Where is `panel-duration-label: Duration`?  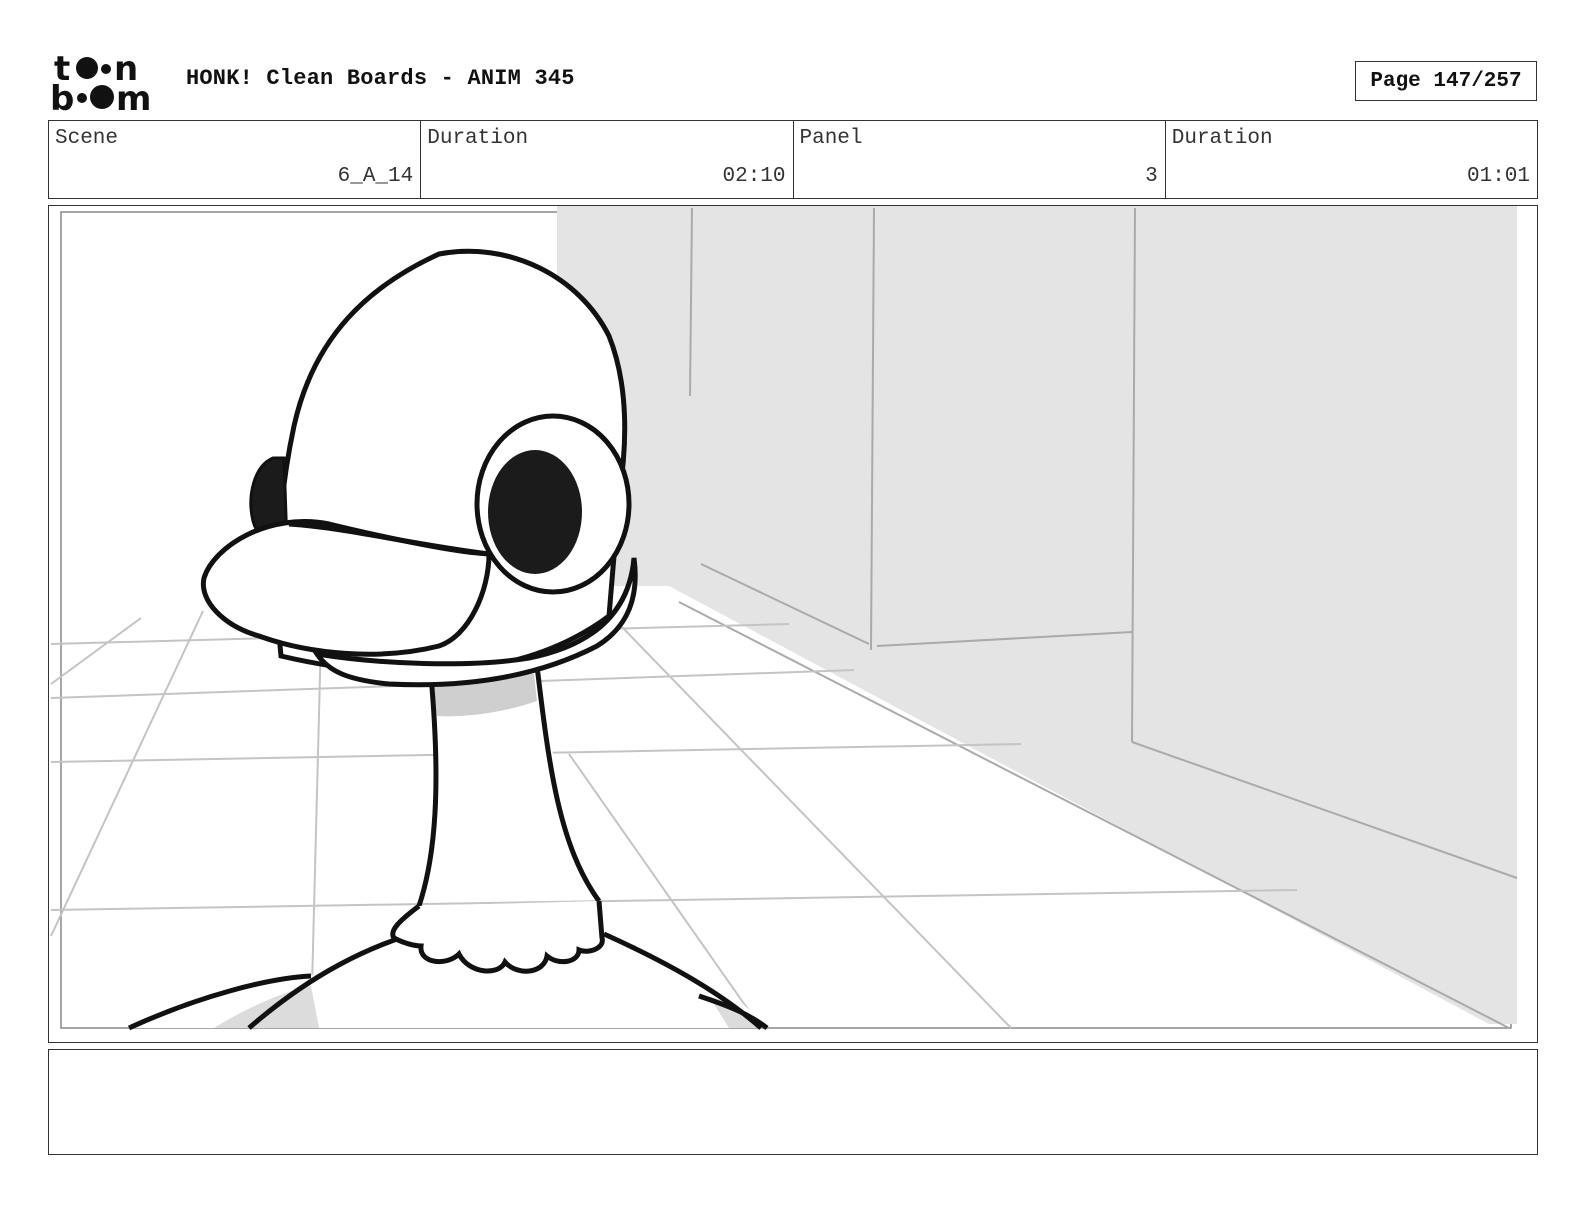 panel-duration-label: Duration is located at coordinates (1222, 138).